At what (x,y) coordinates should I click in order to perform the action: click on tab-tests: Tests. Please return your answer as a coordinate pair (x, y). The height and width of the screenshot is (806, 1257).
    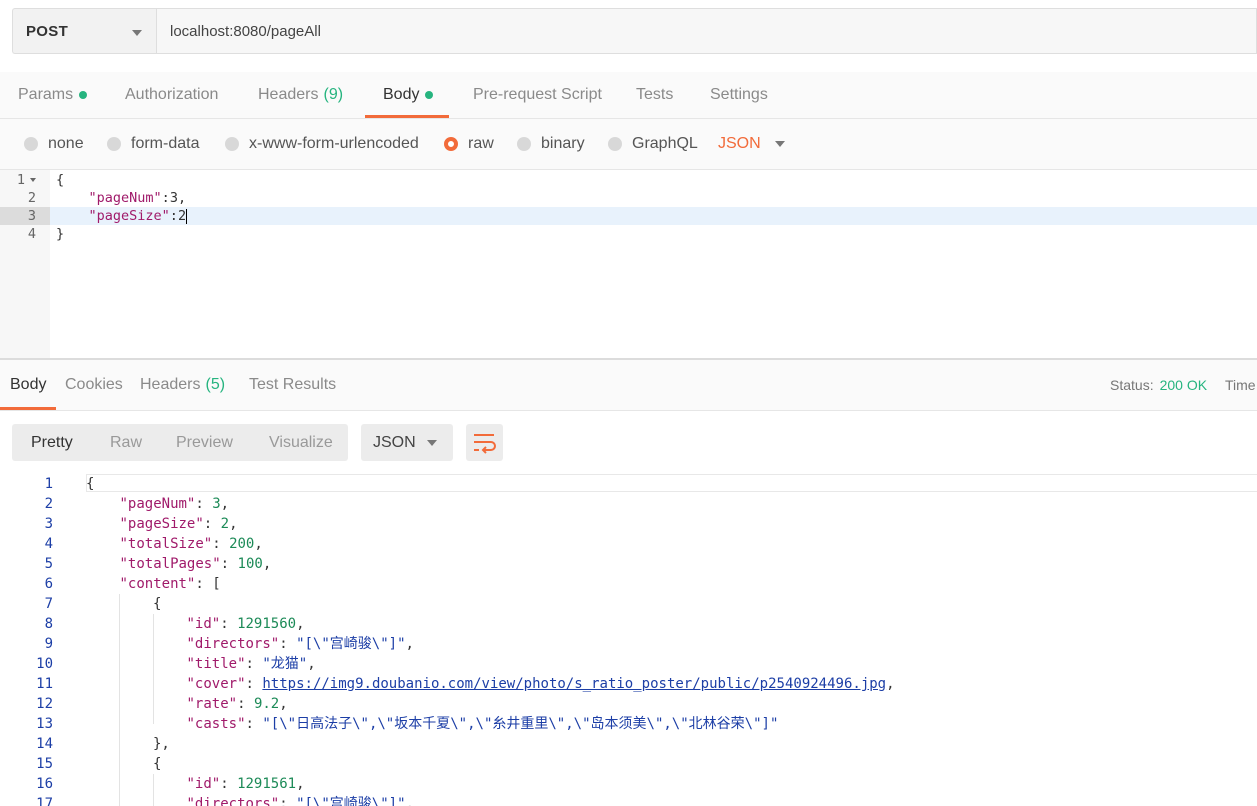
    Looking at the image, I should click on (654, 95).